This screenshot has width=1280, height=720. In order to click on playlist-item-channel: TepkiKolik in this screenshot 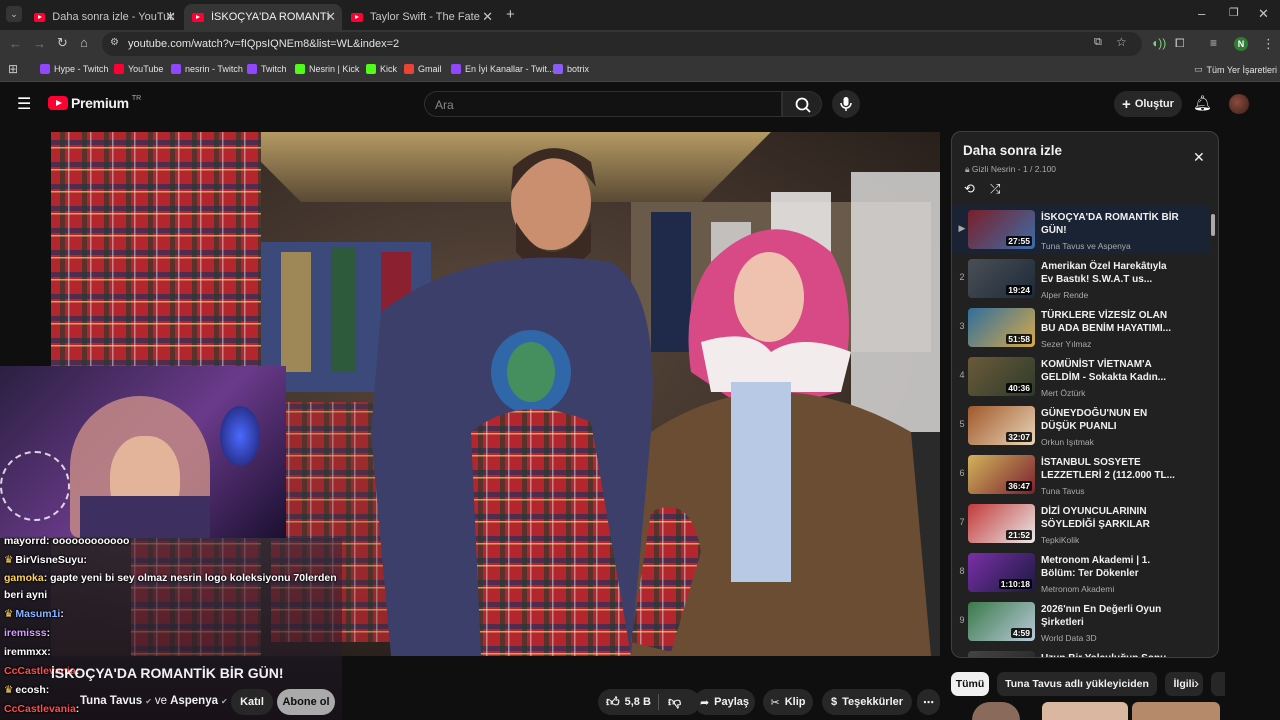, I will do `click(1060, 540)`.